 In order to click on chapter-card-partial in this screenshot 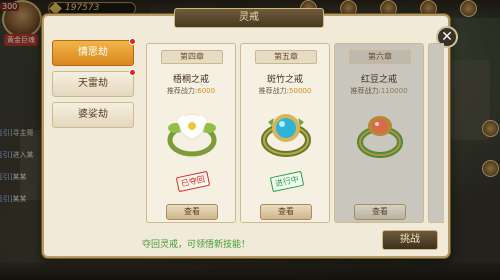, I will do `click(436, 133)`.